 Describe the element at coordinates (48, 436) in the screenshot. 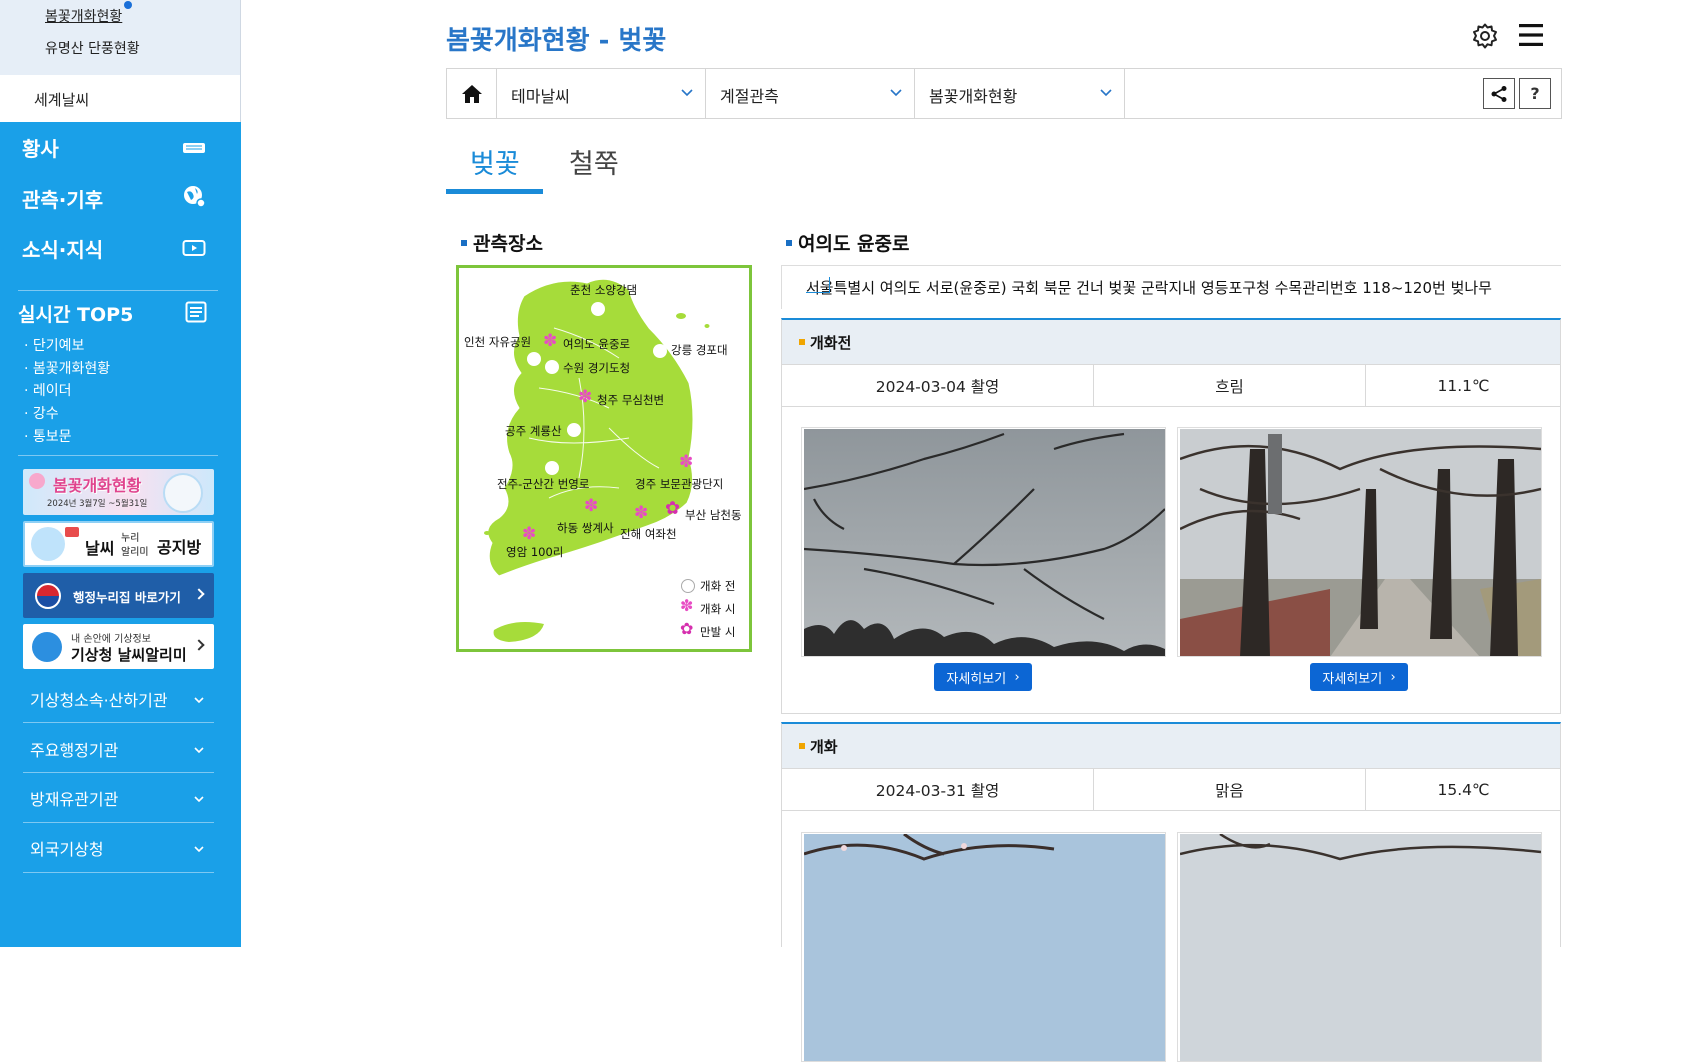

I see `top5-item: · 통보문` at that location.